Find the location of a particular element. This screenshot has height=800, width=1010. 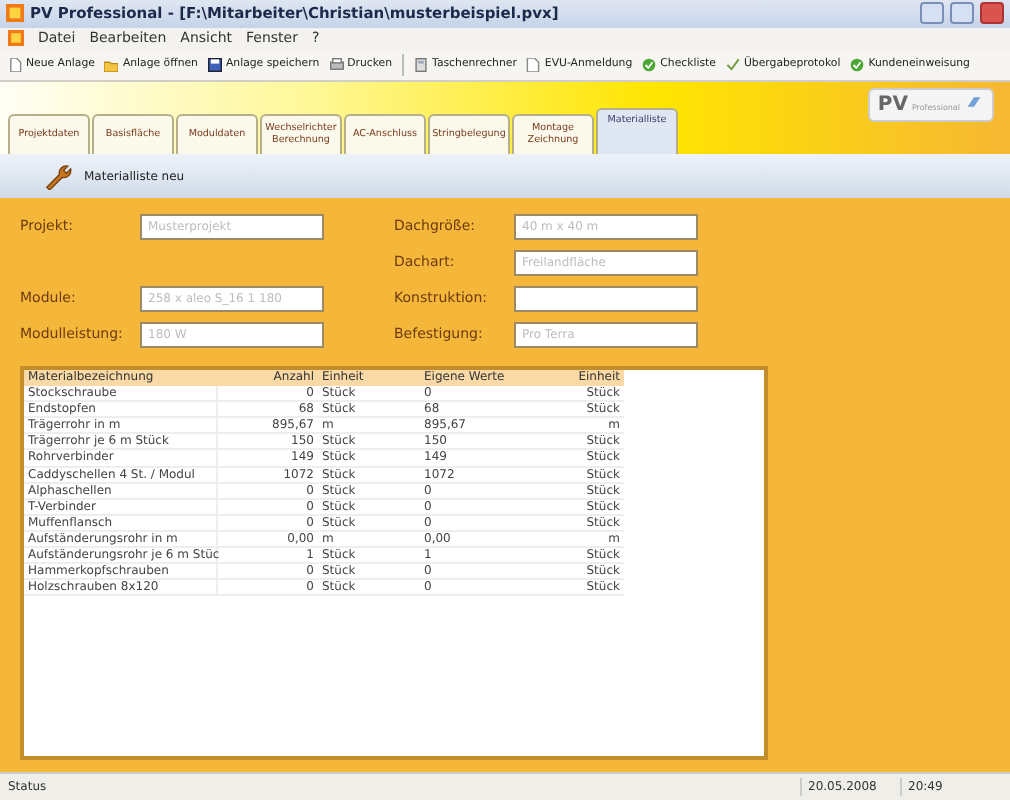

logo-text: PV is located at coordinates (892, 105).